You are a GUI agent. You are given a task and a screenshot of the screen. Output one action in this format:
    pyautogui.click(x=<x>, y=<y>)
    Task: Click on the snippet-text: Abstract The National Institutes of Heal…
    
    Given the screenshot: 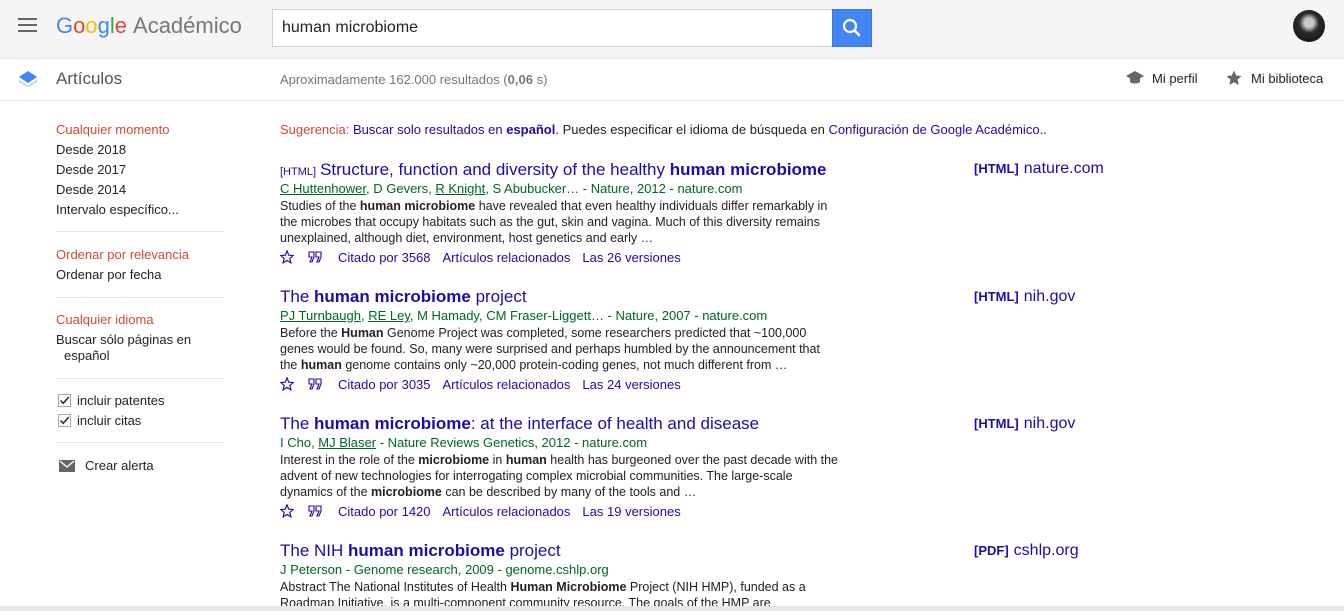 What is the action you would take?
    pyautogui.click(x=395, y=587)
    